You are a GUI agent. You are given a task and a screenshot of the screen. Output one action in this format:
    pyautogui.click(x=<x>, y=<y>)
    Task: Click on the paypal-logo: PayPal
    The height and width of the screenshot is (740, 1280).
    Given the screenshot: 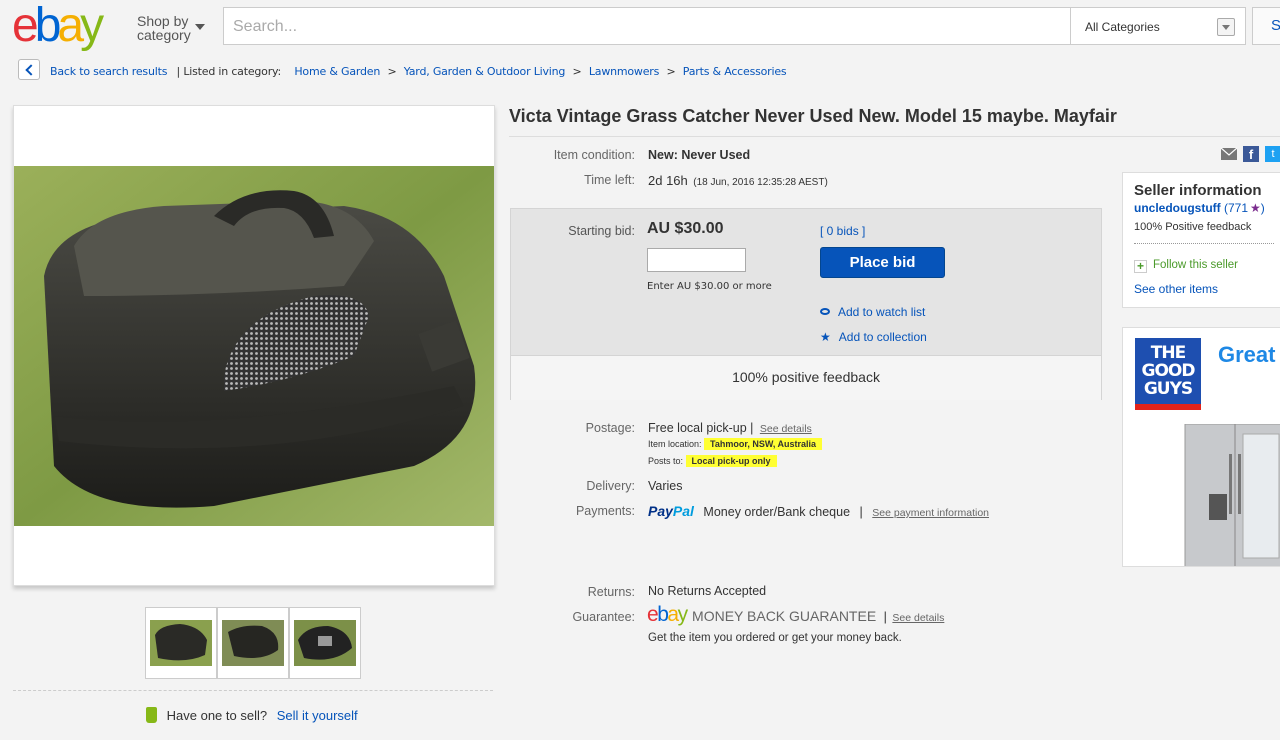 What is the action you would take?
    pyautogui.click(x=671, y=511)
    